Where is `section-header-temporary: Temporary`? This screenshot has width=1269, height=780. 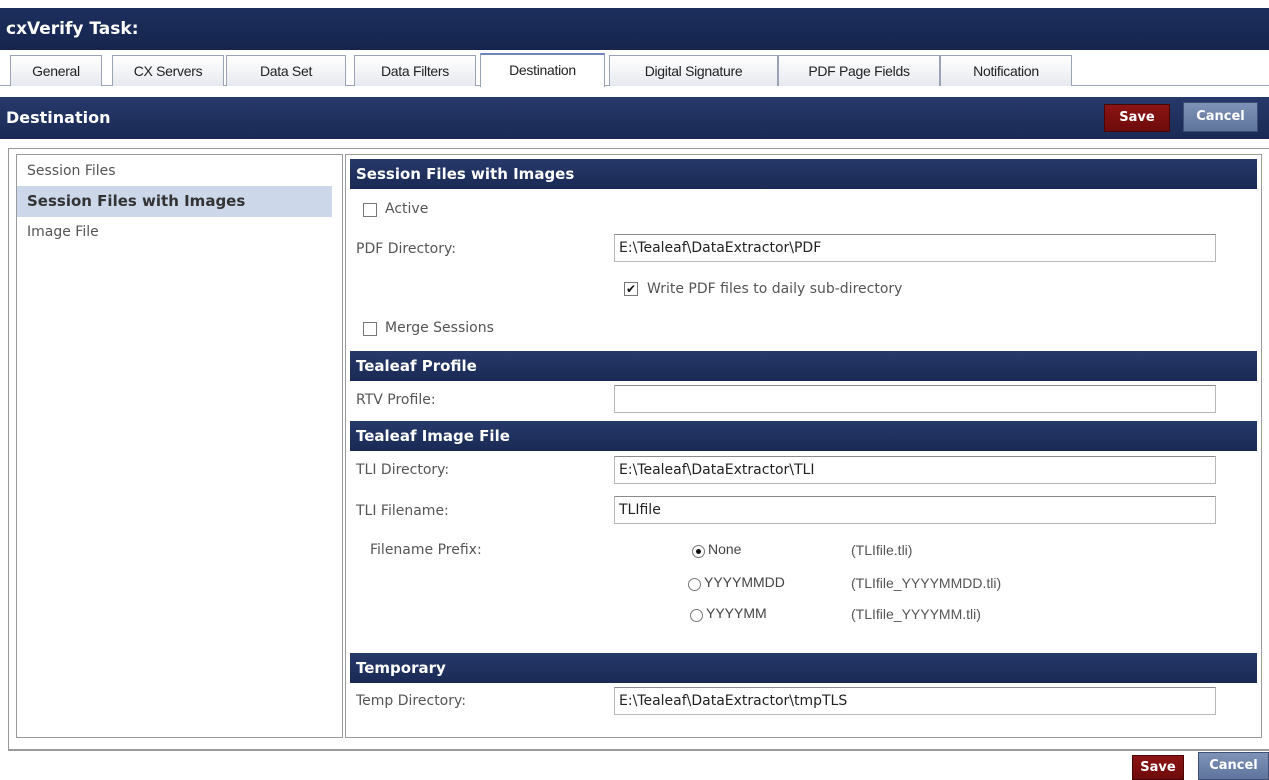 section-header-temporary: Temporary is located at coordinates (803, 668).